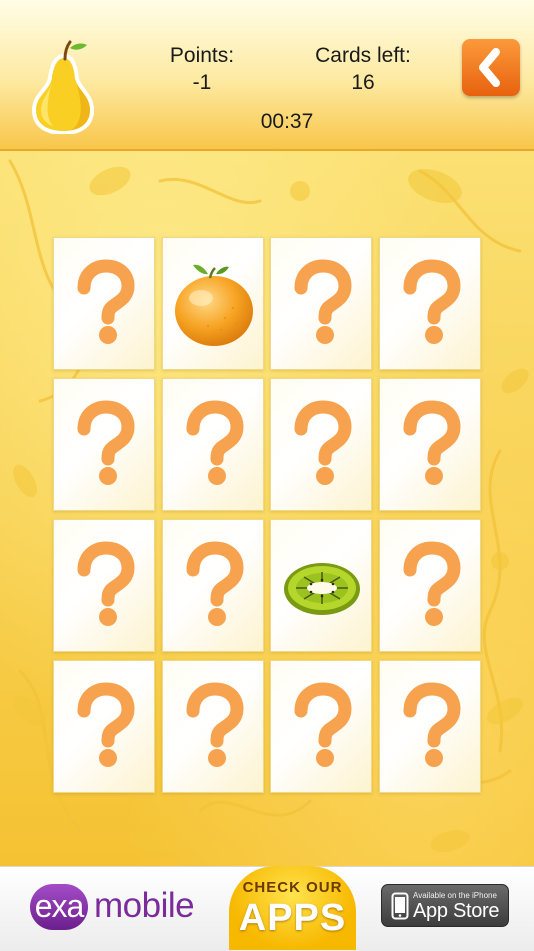  What do you see at coordinates (400, 906) in the screenshot?
I see `iphone-icon` at bounding box center [400, 906].